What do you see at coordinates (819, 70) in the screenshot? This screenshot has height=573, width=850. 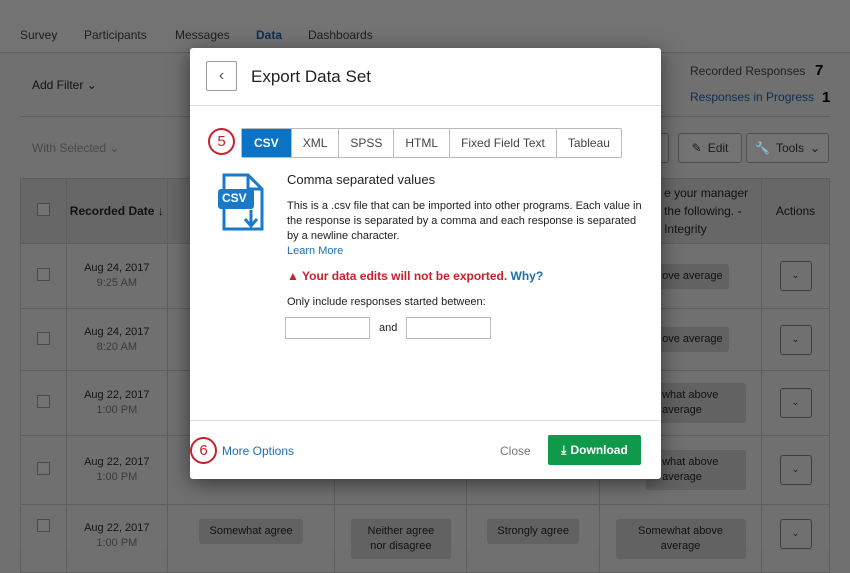 I see `recorded-responses-count: 7` at bounding box center [819, 70].